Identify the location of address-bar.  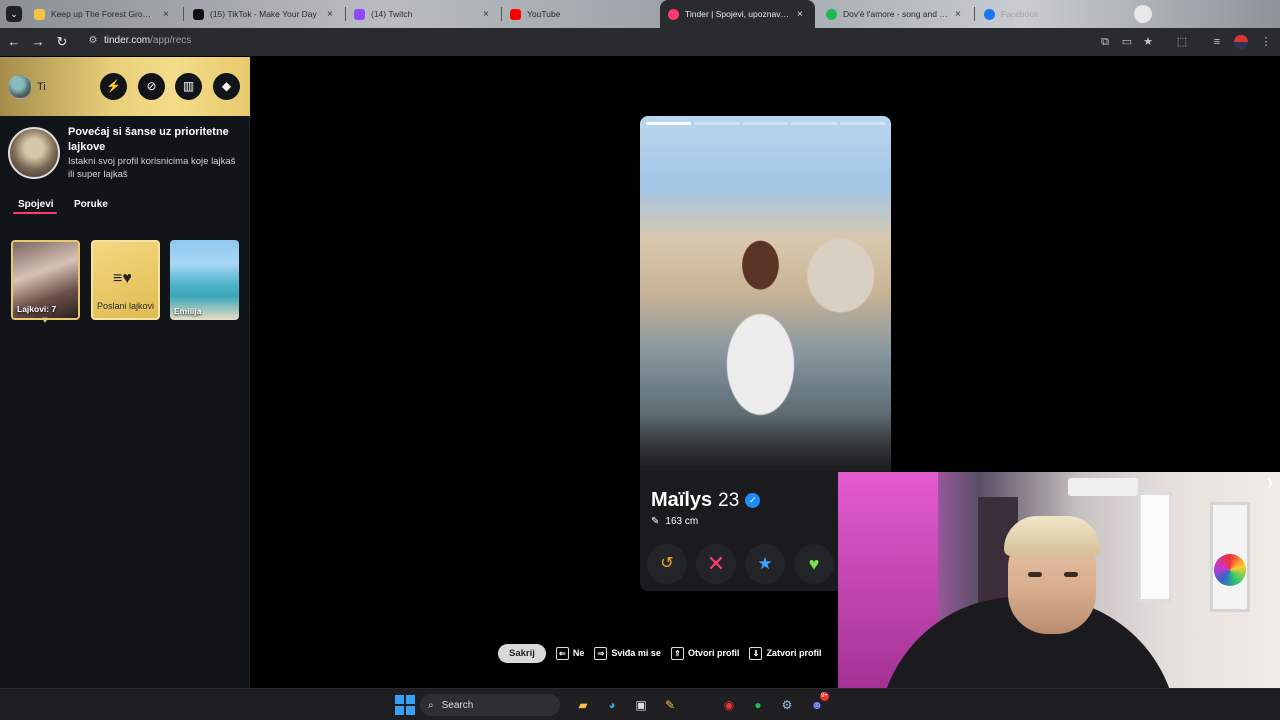
(585, 42).